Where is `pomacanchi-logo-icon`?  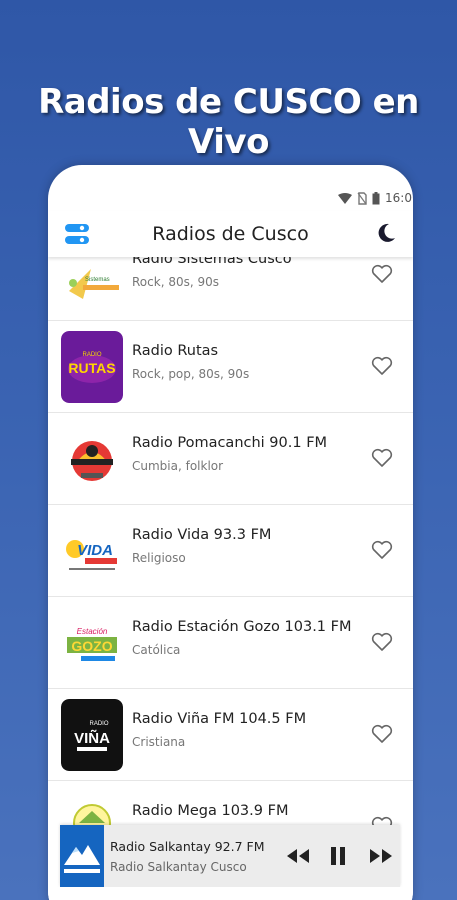 pomacanchi-logo-icon is located at coordinates (92, 459).